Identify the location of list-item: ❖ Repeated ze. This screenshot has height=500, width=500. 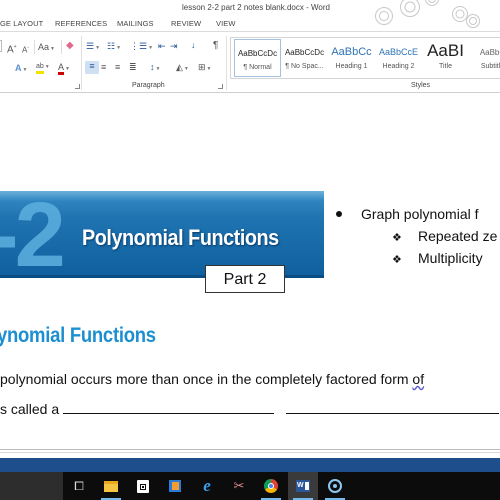
(444, 236).